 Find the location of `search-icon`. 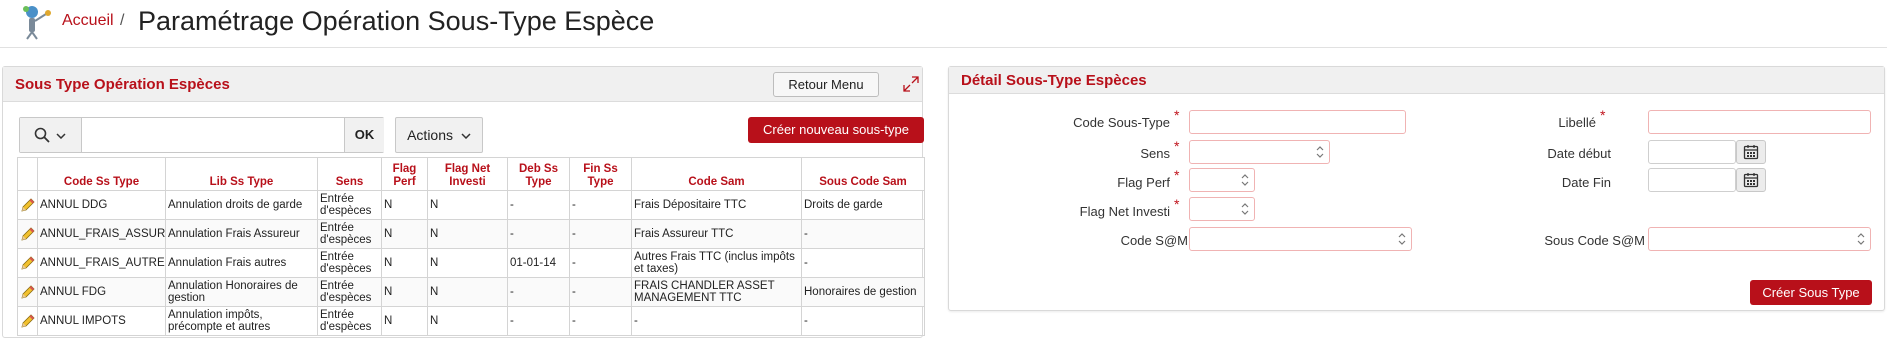

search-icon is located at coordinates (42, 135).